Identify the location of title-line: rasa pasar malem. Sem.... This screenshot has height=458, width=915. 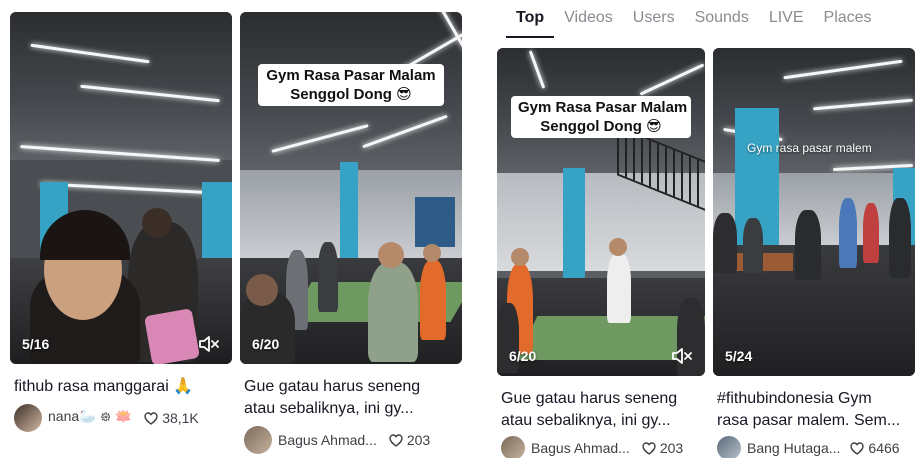
(809, 420).